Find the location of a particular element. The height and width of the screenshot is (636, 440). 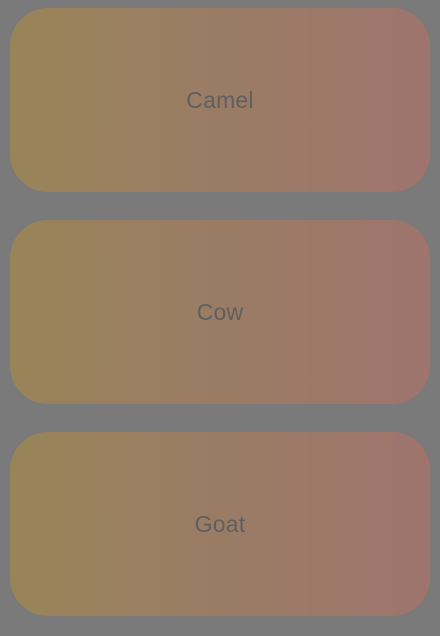

card-label: Goat is located at coordinates (220, 523).